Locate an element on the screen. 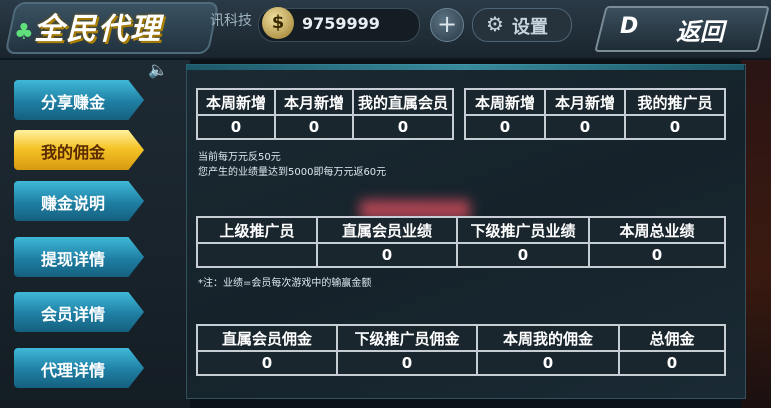 This screenshot has height=408, width=771. commission-table: 直属会员佣金 下级推广员佣金 本周我的佣金 总佣金 0 0 0 0 is located at coordinates (461, 350).